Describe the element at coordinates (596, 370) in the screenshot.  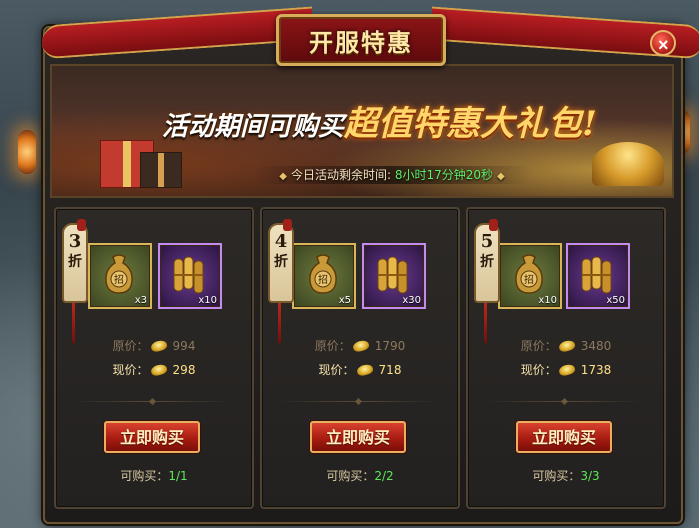
I see `current-price-value: 1738` at that location.